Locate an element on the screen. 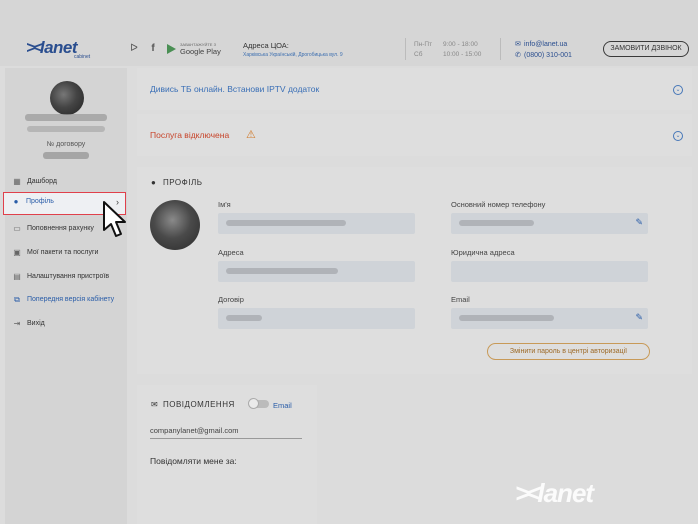  order-call-button: ЗАМОВИТИ ДЗВІНОК is located at coordinates (646, 49).